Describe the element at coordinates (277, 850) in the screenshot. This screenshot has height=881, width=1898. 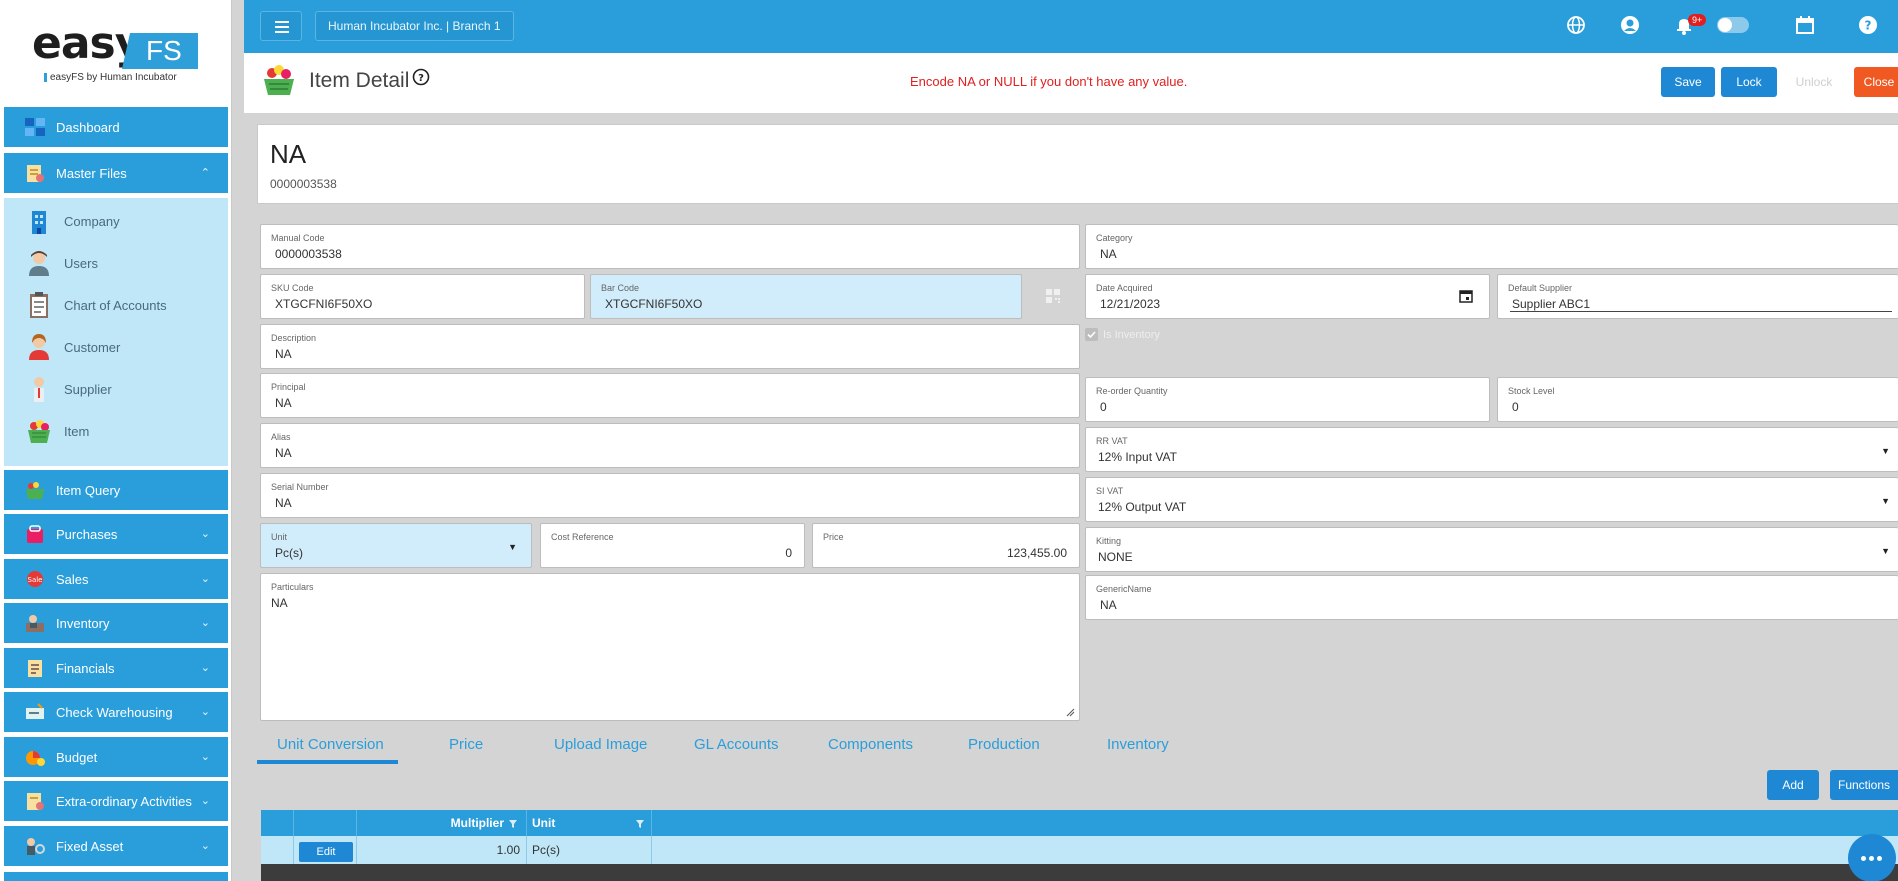
I see `row-selector-cell` at that location.